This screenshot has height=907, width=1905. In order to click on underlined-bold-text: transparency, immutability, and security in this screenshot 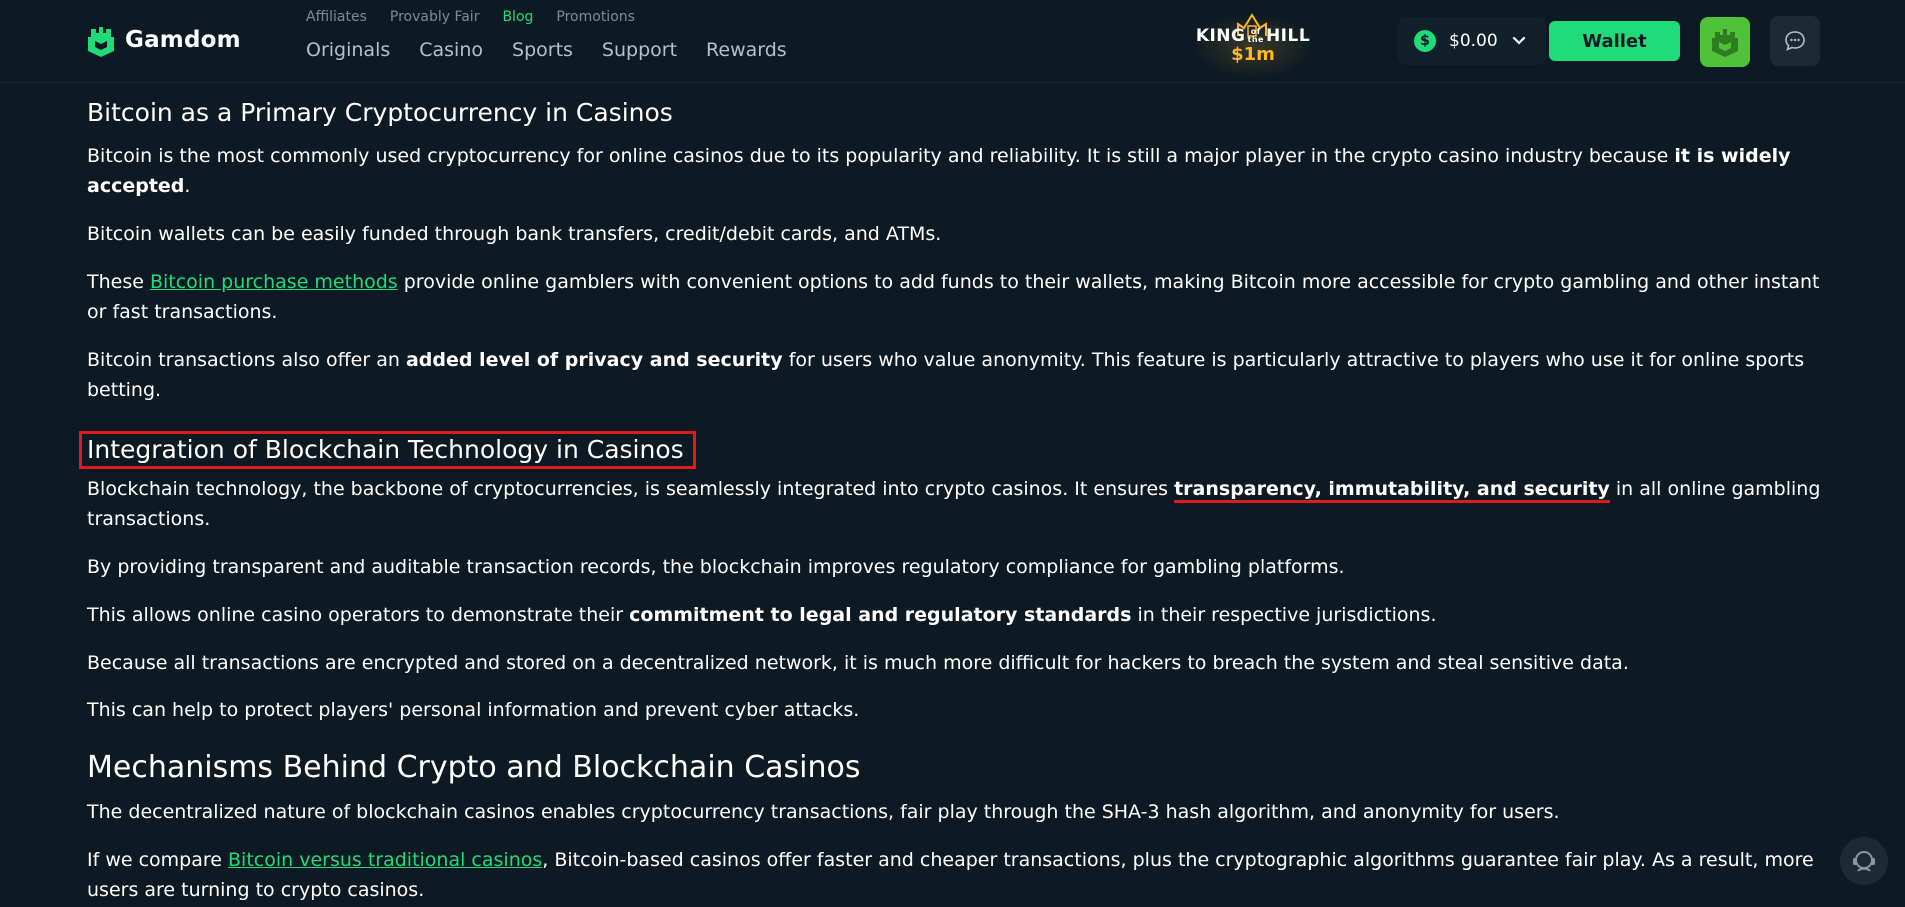, I will do `click(1392, 489)`.